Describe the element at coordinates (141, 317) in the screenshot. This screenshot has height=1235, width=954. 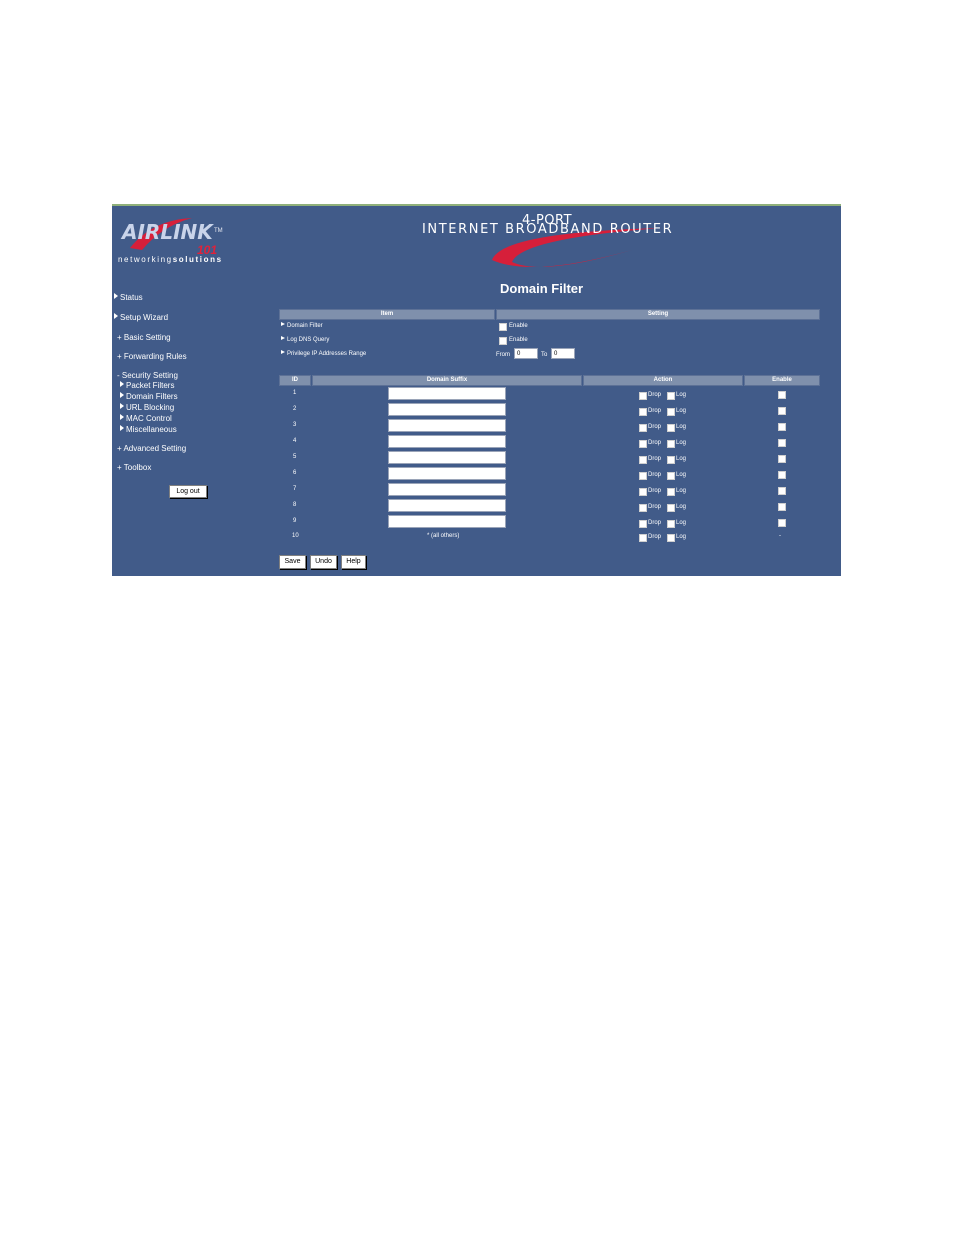
I see `sidebar-item-setup-wizard: Setup Wizard` at that location.